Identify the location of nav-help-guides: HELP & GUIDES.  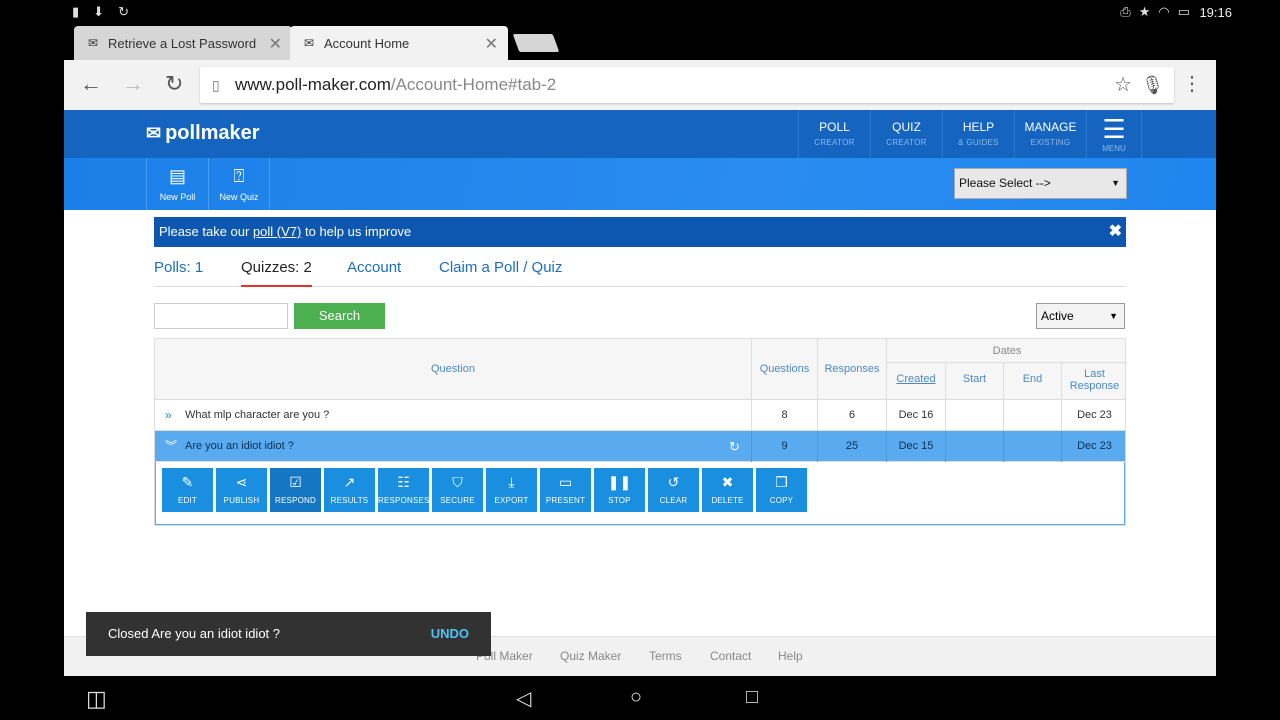
(978, 134).